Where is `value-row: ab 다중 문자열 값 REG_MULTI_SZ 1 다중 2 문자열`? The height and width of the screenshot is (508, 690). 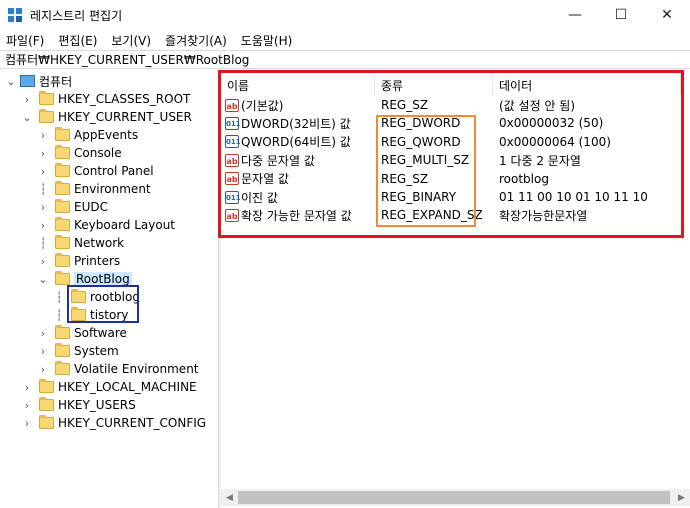 value-row: ab 다중 문자열 값 REG_MULTI_SZ 1 다중 2 문자열 is located at coordinates (451, 160).